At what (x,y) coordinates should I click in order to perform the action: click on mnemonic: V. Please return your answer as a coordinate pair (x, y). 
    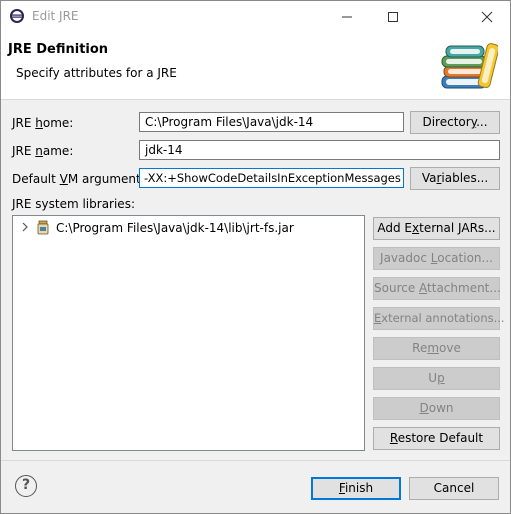
    Looking at the image, I should click on (63, 179).